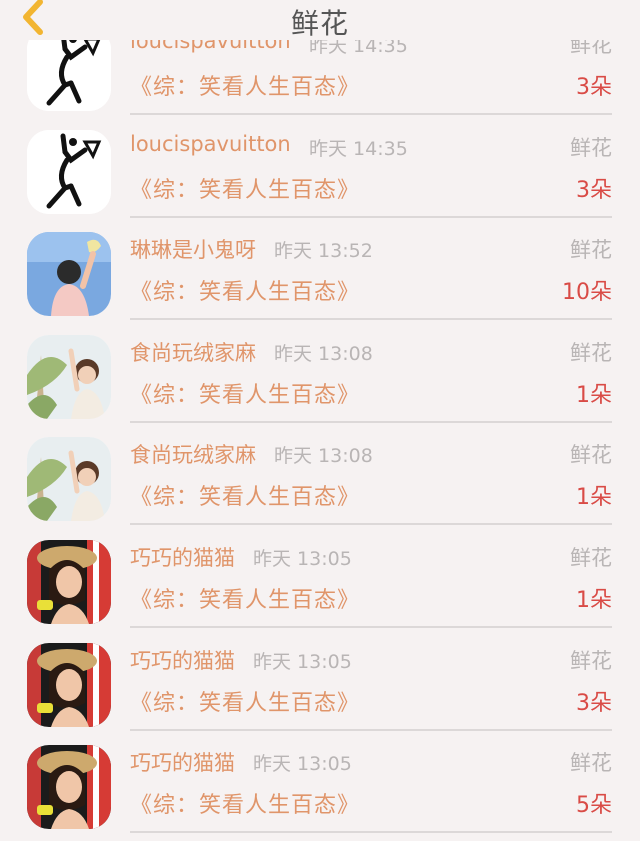 The image size is (640, 841). Describe the element at coordinates (320, 684) in the screenshot. I see `list-item: 巧巧的猫猫 昨天 13:05 鲜花《综：笑看人生百态》 3朵` at that location.